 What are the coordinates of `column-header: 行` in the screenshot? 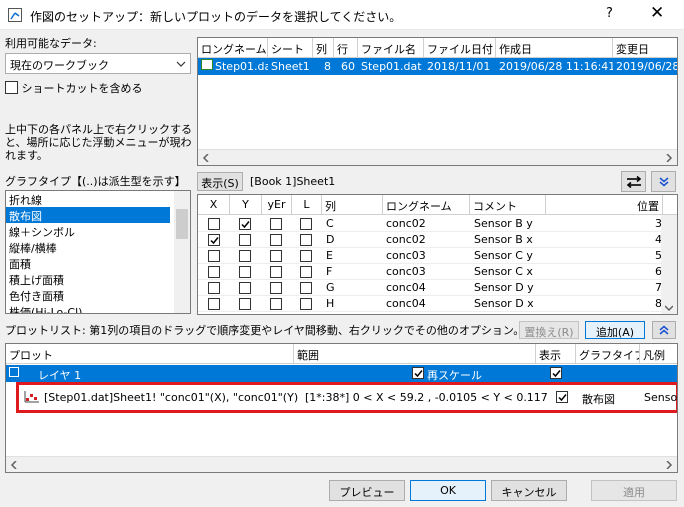 It's located at (346, 47).